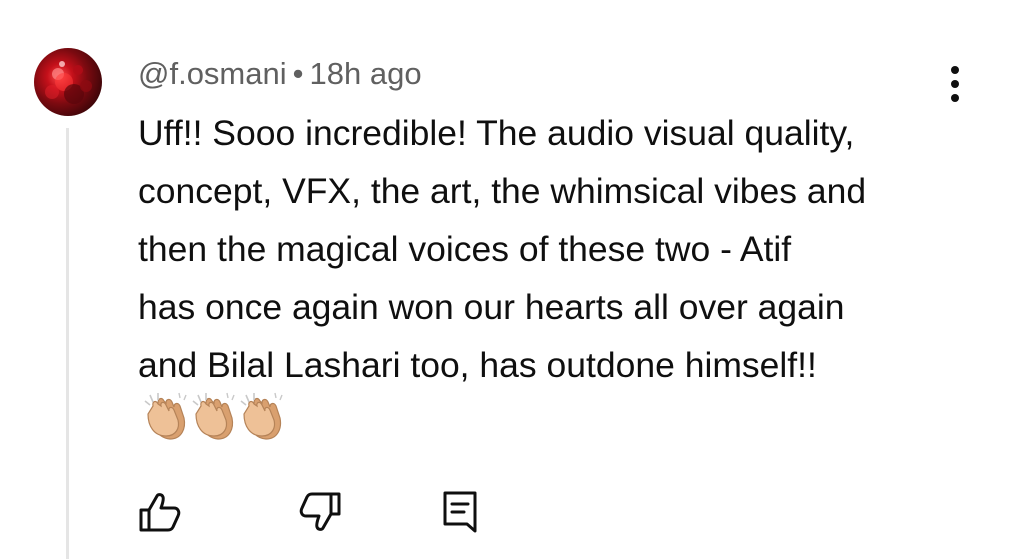 This screenshot has width=1024, height=559. I want to click on comment-timestamp: 18h ago, so click(366, 73).